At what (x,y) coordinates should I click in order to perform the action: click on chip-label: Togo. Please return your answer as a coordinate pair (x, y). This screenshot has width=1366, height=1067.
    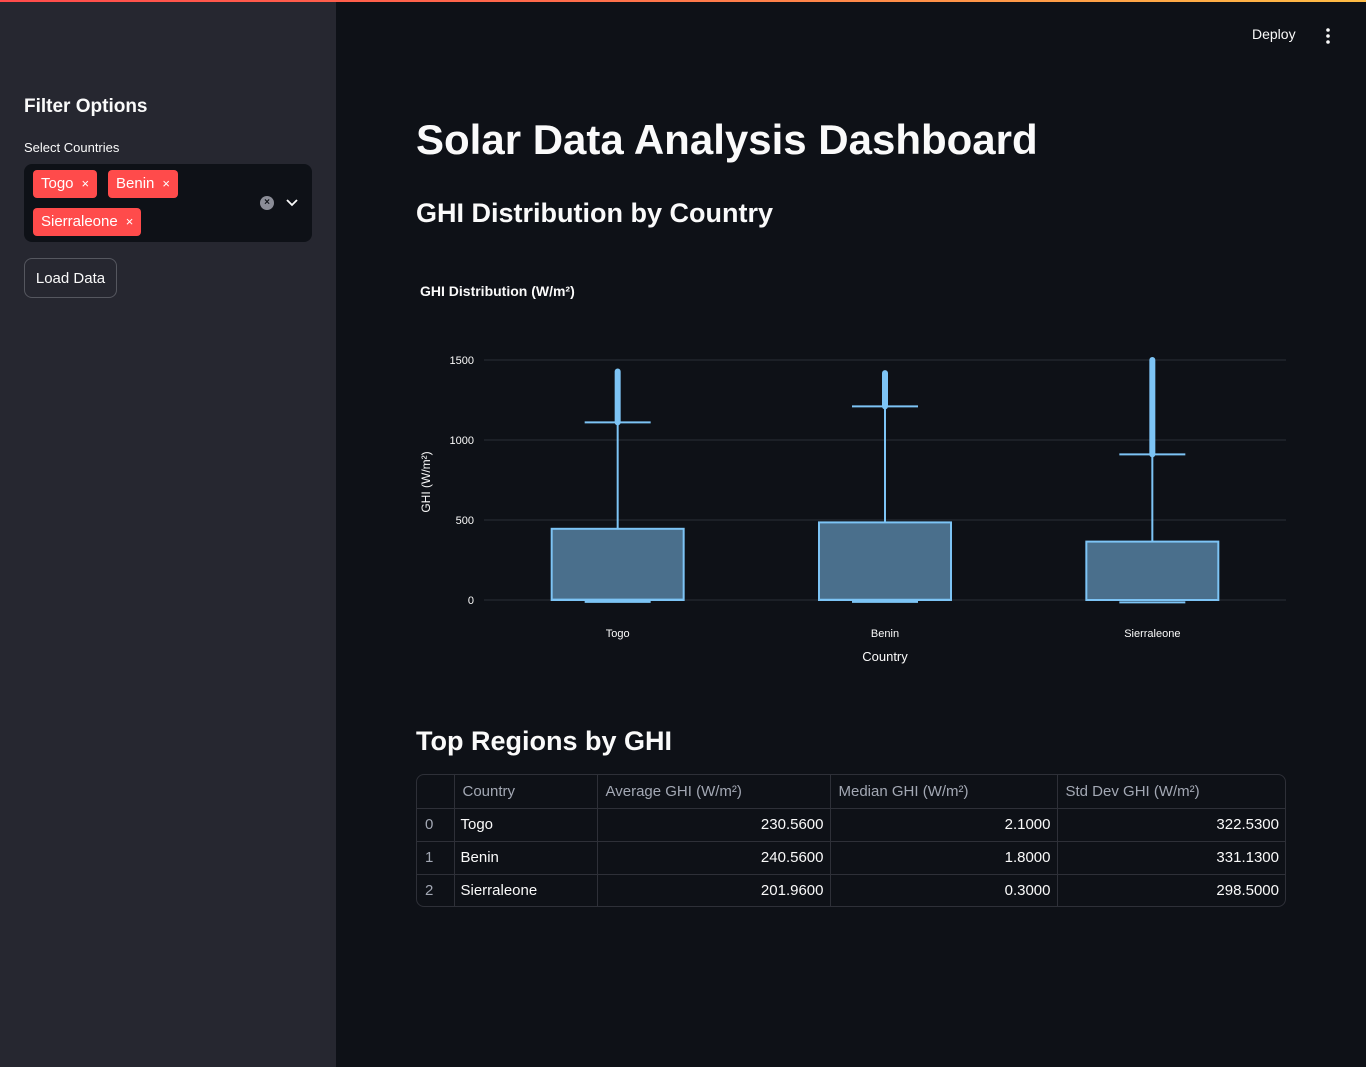
    Looking at the image, I should click on (57, 183).